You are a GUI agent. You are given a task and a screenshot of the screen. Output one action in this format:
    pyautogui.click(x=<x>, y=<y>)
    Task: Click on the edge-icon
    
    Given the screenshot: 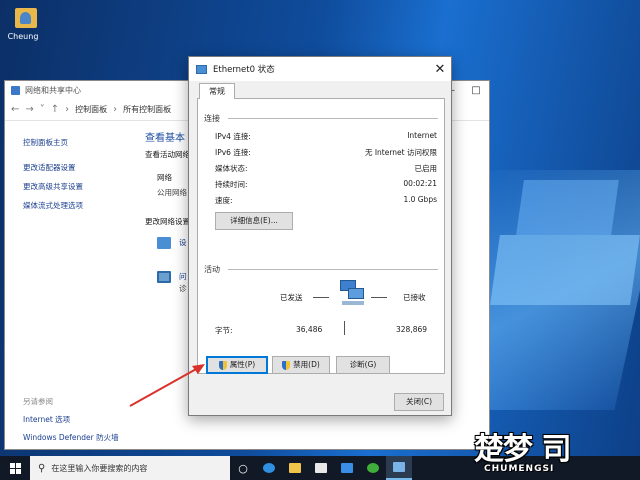 What is the action you would take?
    pyautogui.click(x=269, y=468)
    